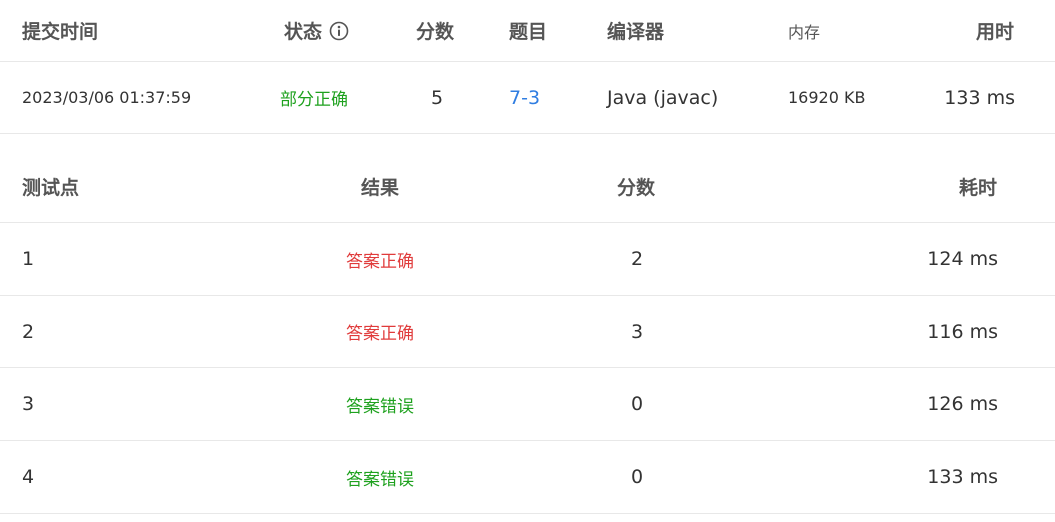 Image resolution: width=1055 pixels, height=522 pixels. Describe the element at coordinates (524, 97) in the screenshot. I see `problem-link: 7-3` at that location.